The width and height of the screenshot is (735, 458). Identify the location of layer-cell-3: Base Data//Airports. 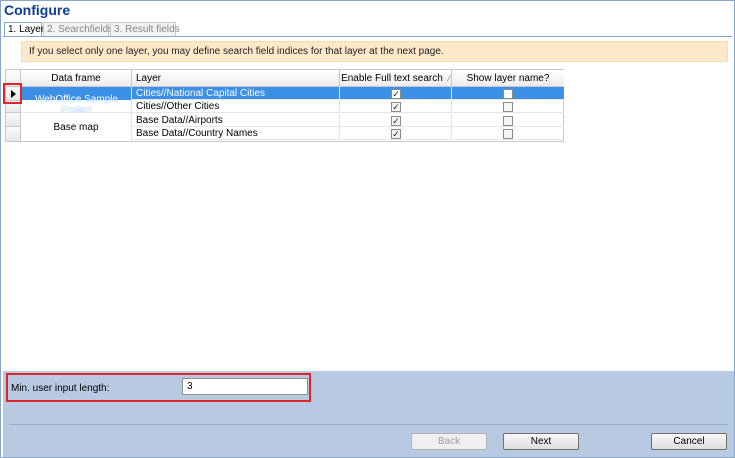
(236, 120).